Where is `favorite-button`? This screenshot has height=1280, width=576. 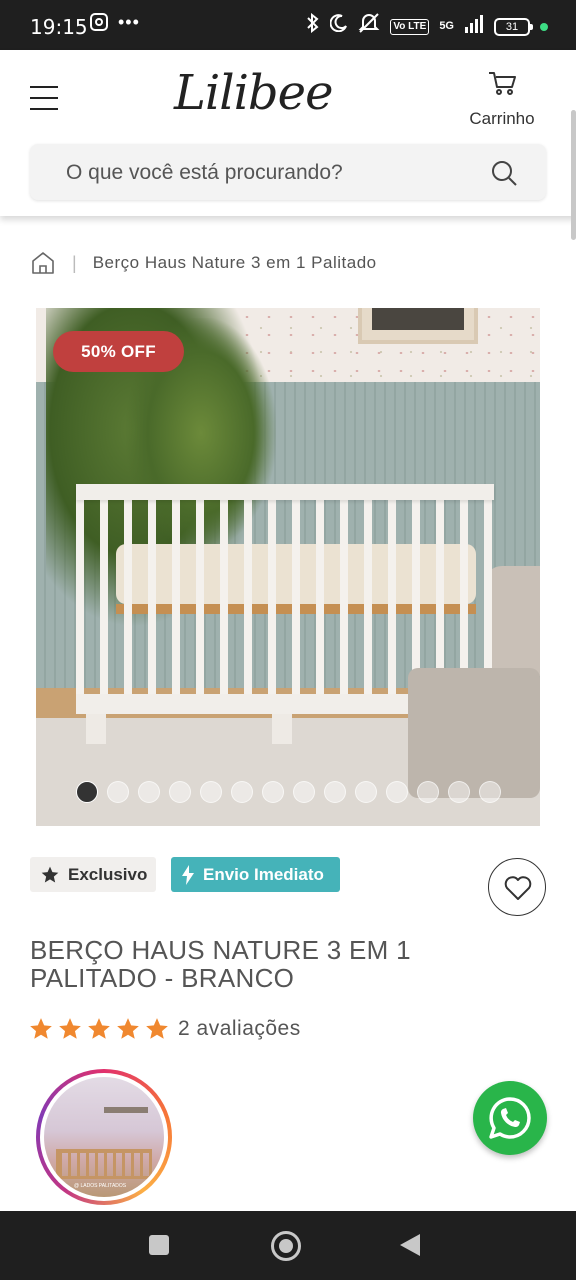
favorite-button is located at coordinates (517, 887).